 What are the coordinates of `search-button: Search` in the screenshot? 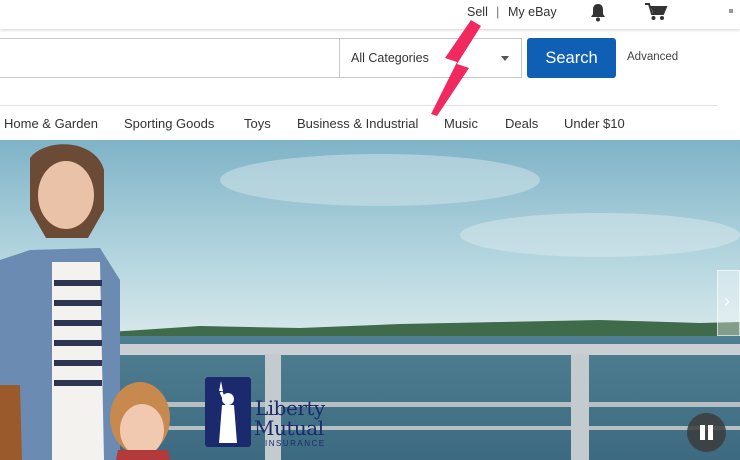 It's located at (571, 58).